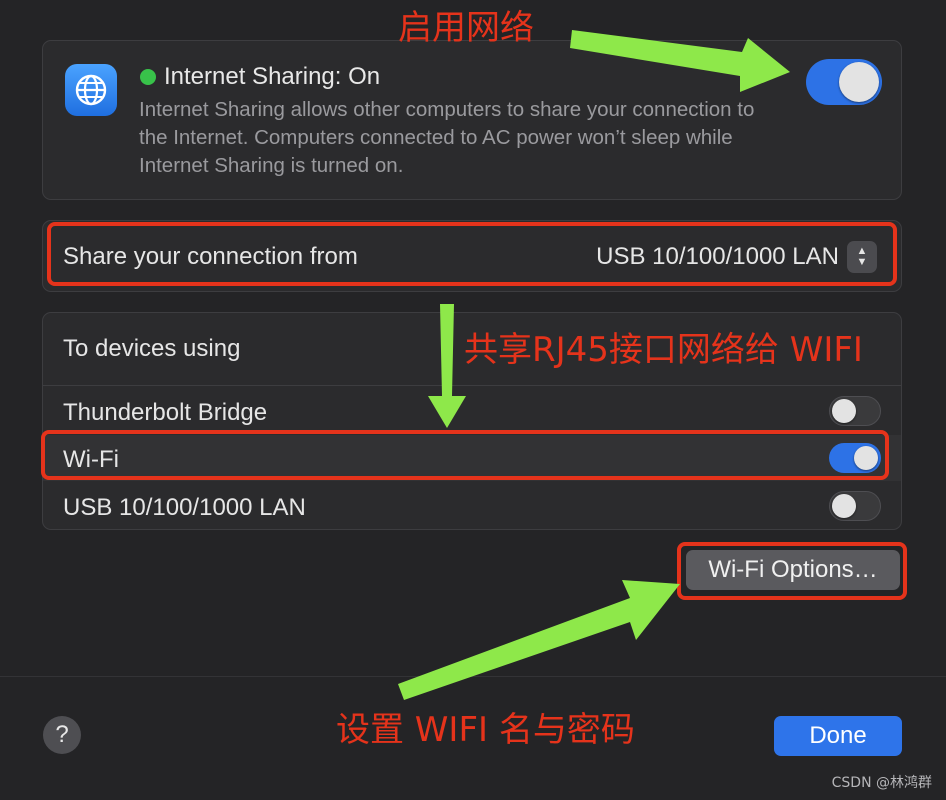 The image size is (946, 800). What do you see at coordinates (148, 77) in the screenshot?
I see `status-dot-icon` at bounding box center [148, 77].